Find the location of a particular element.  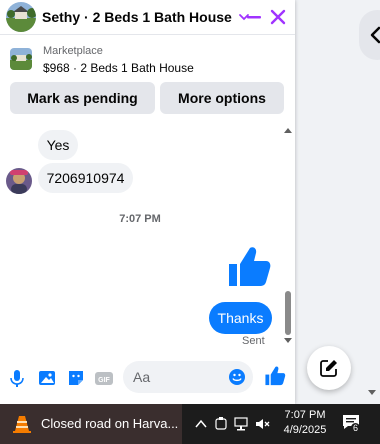

clock-time: 7:07 PM is located at coordinates (305, 415).